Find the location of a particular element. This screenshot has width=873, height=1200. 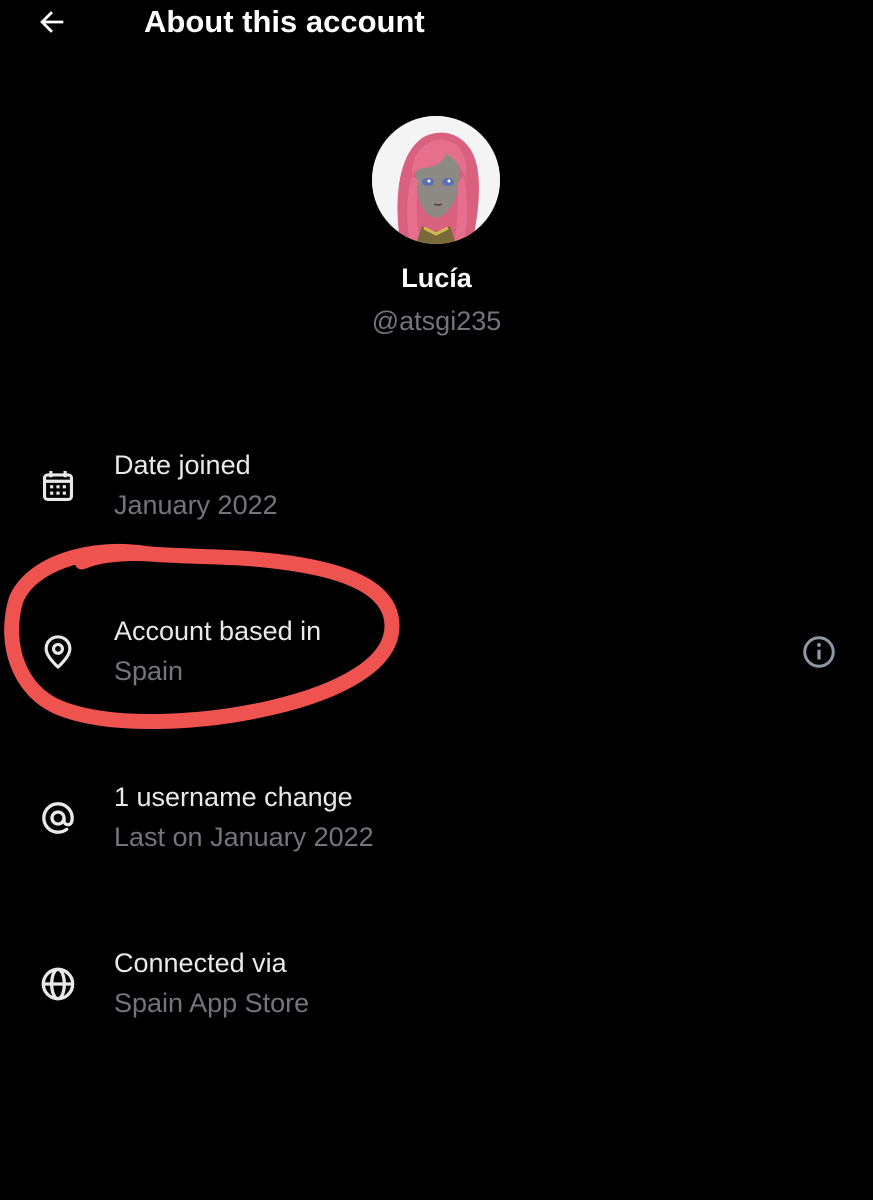

globe-icon is located at coordinates (58, 984).